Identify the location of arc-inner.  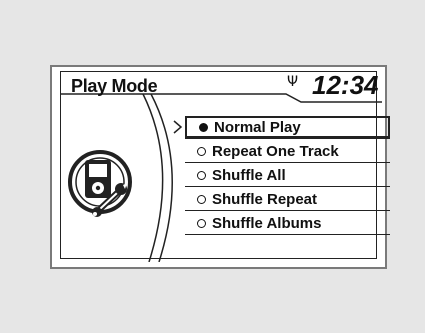
(153, 177).